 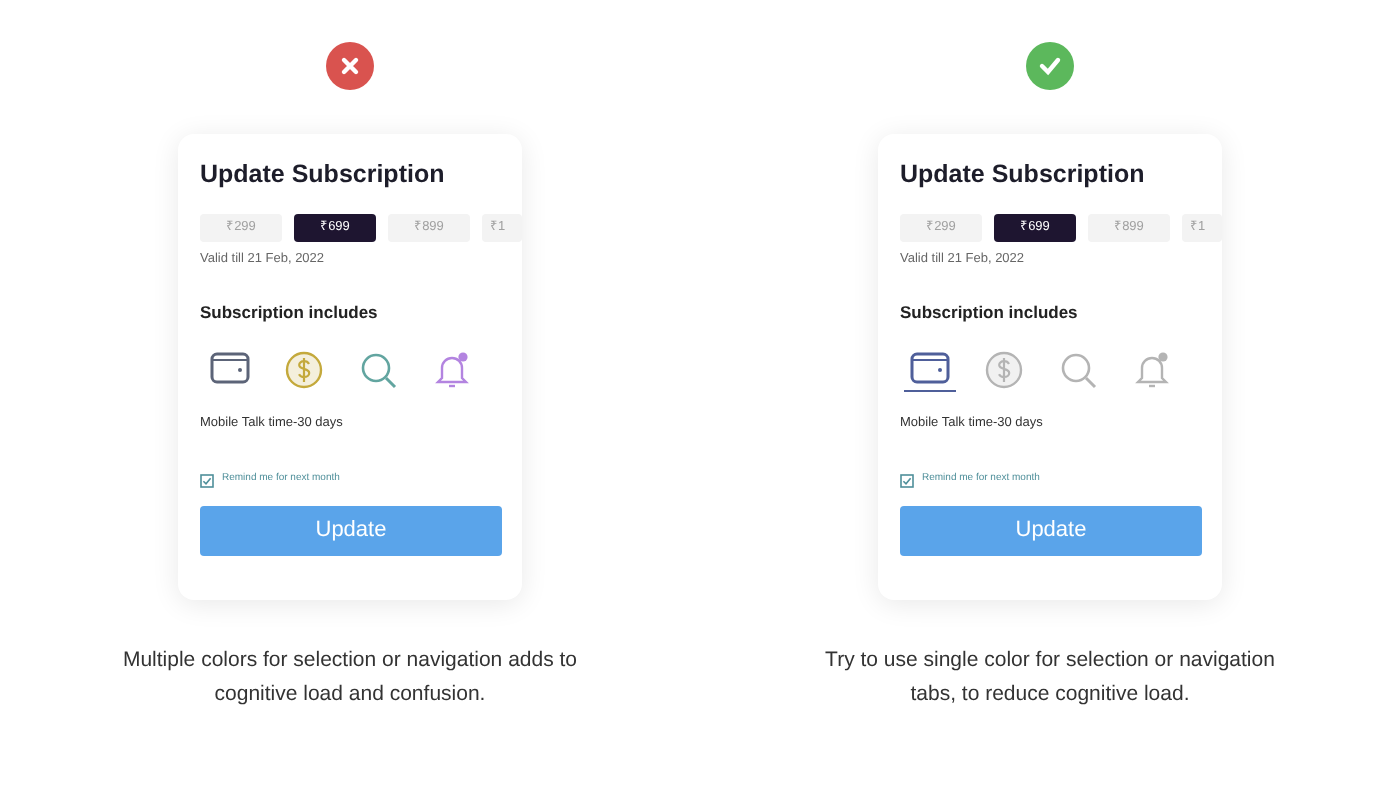 I want to click on check-icon, so click(x=1050, y=66).